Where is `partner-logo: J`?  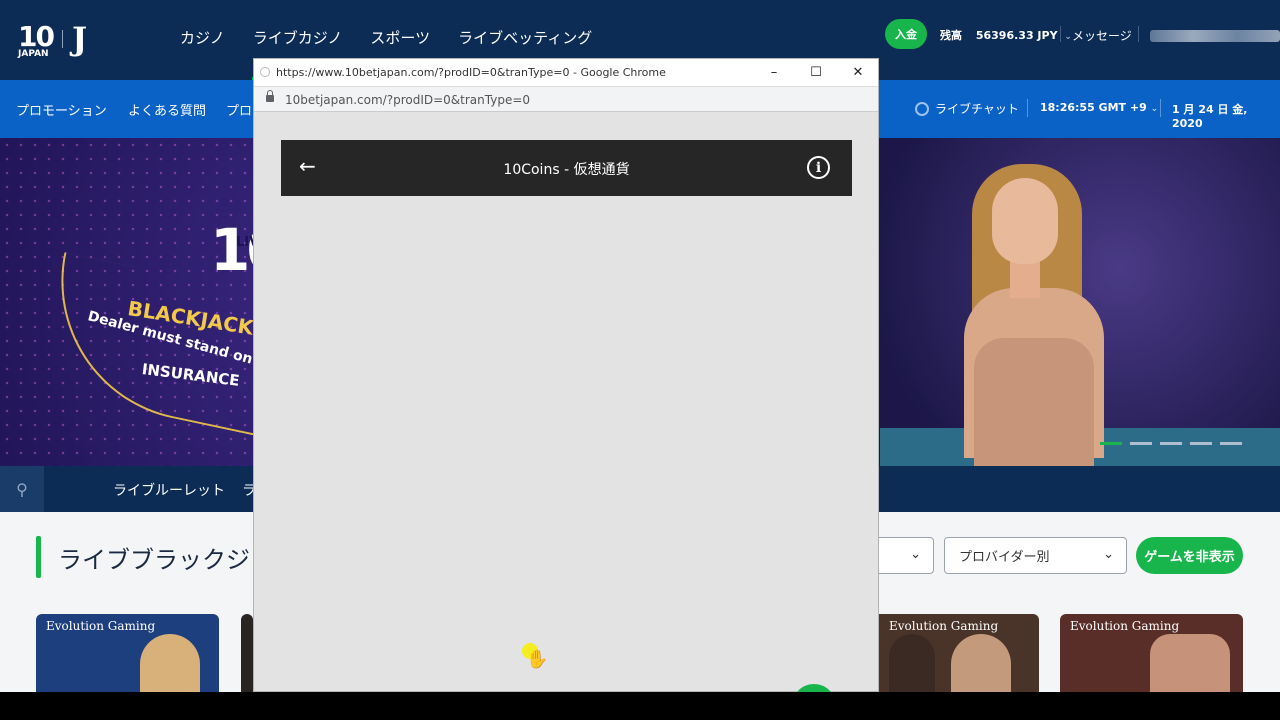
partner-logo: J is located at coordinates (80, 39).